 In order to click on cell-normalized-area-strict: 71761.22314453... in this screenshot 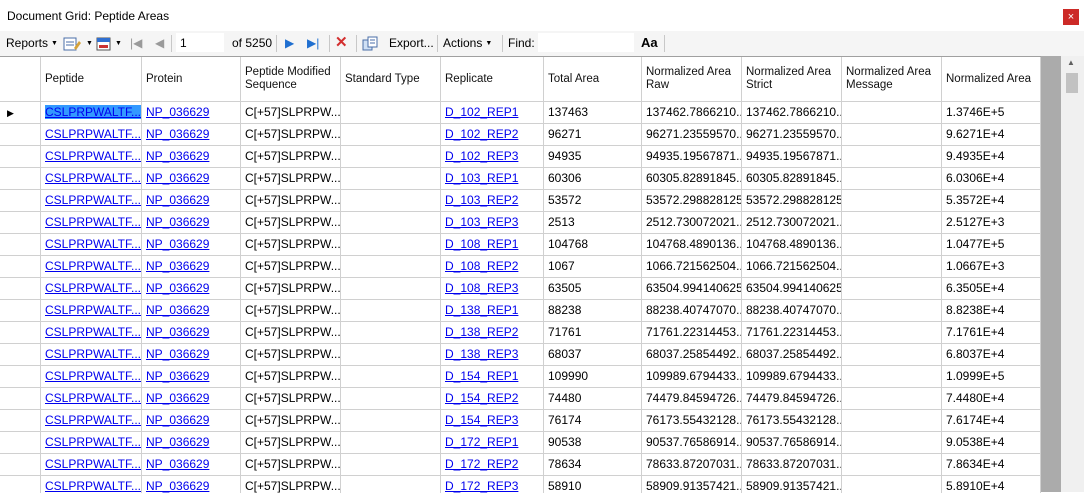, I will do `click(792, 333)`.